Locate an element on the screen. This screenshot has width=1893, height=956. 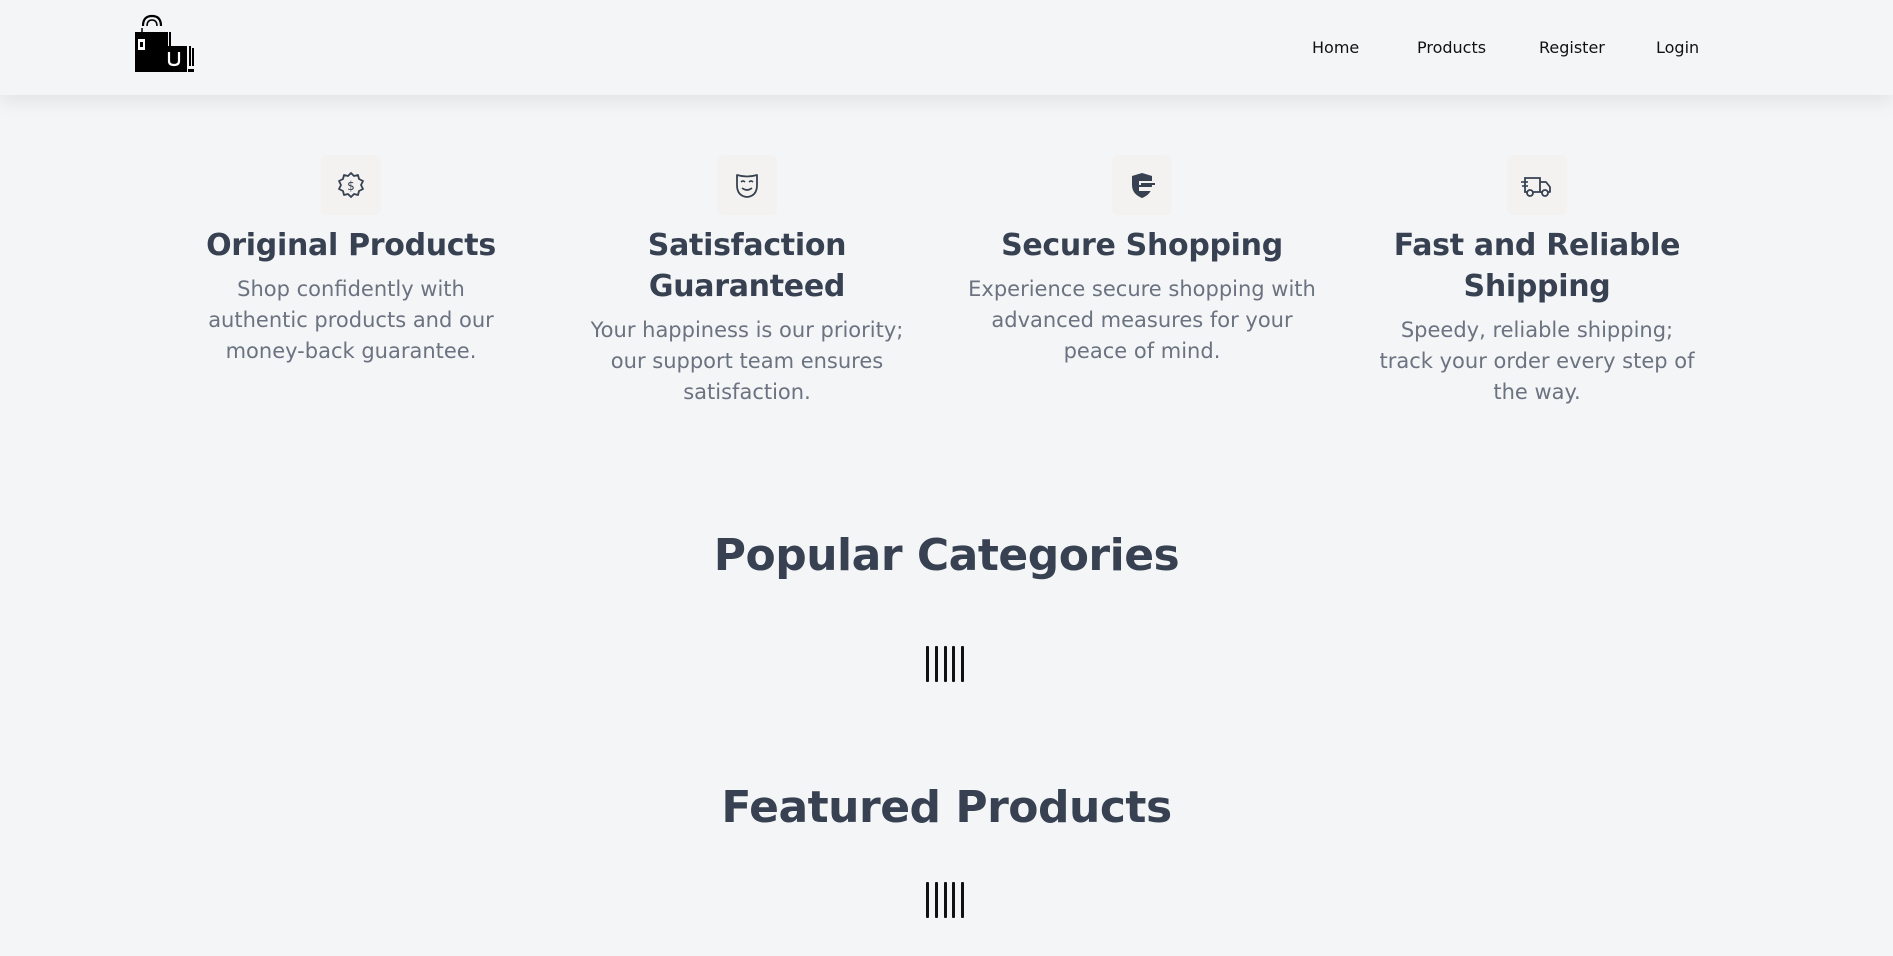
feature-title: Fast and Reliable Shipping is located at coordinates (1537, 266).